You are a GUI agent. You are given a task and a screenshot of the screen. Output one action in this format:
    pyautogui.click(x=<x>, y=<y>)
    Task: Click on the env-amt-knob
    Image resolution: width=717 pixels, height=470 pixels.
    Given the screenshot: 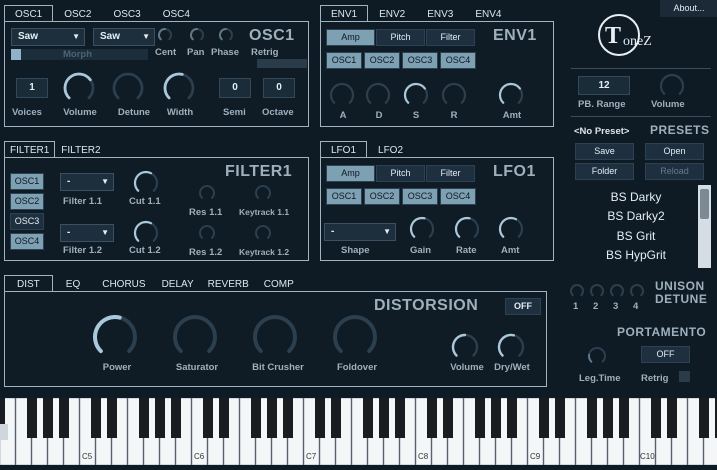 What is the action you would take?
    pyautogui.click(x=511, y=93)
    